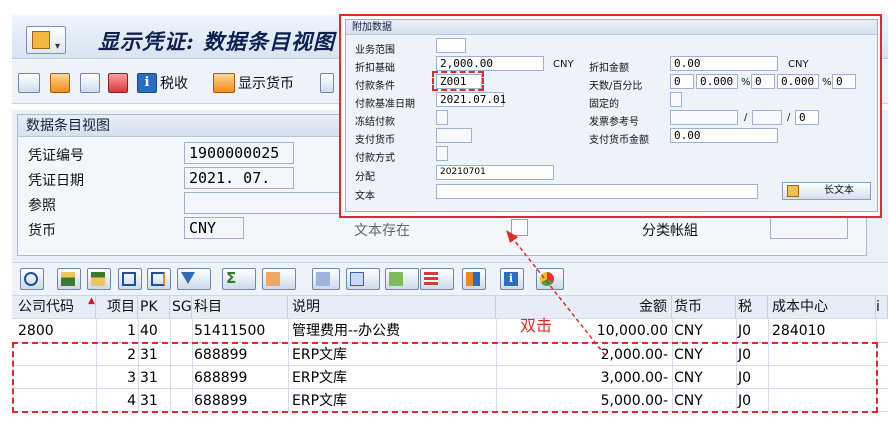 This screenshot has width=889, height=422. I want to click on assignment-label: 分配, so click(365, 177).